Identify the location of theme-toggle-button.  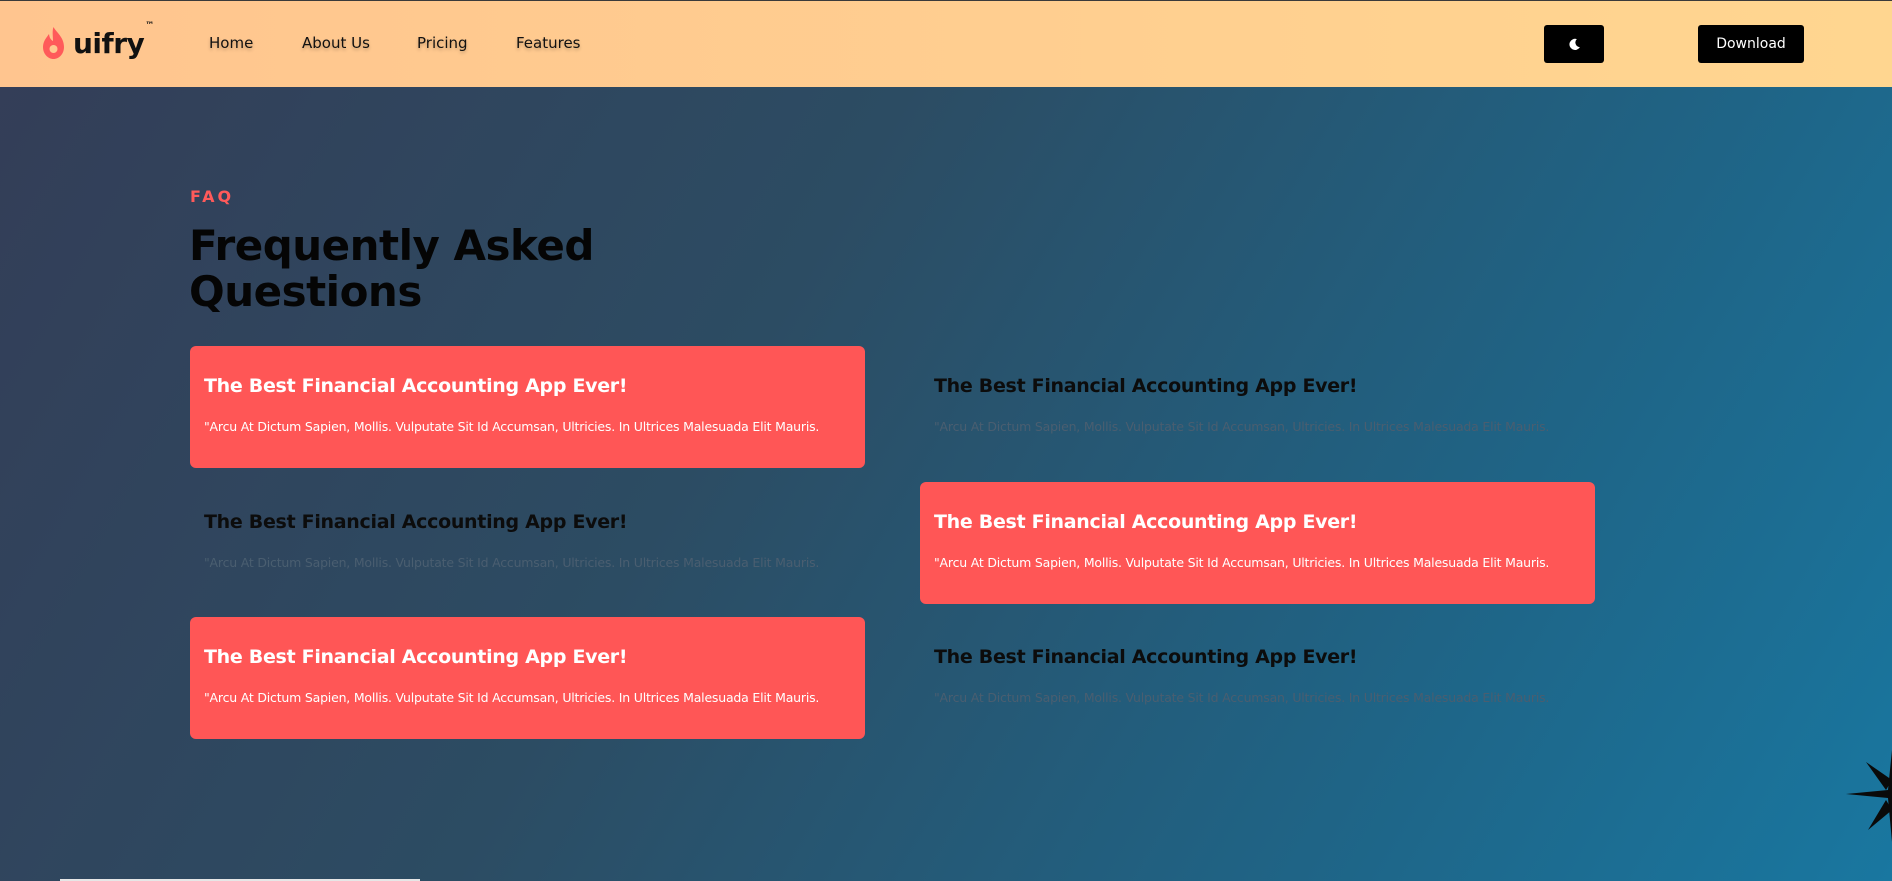
(1574, 44).